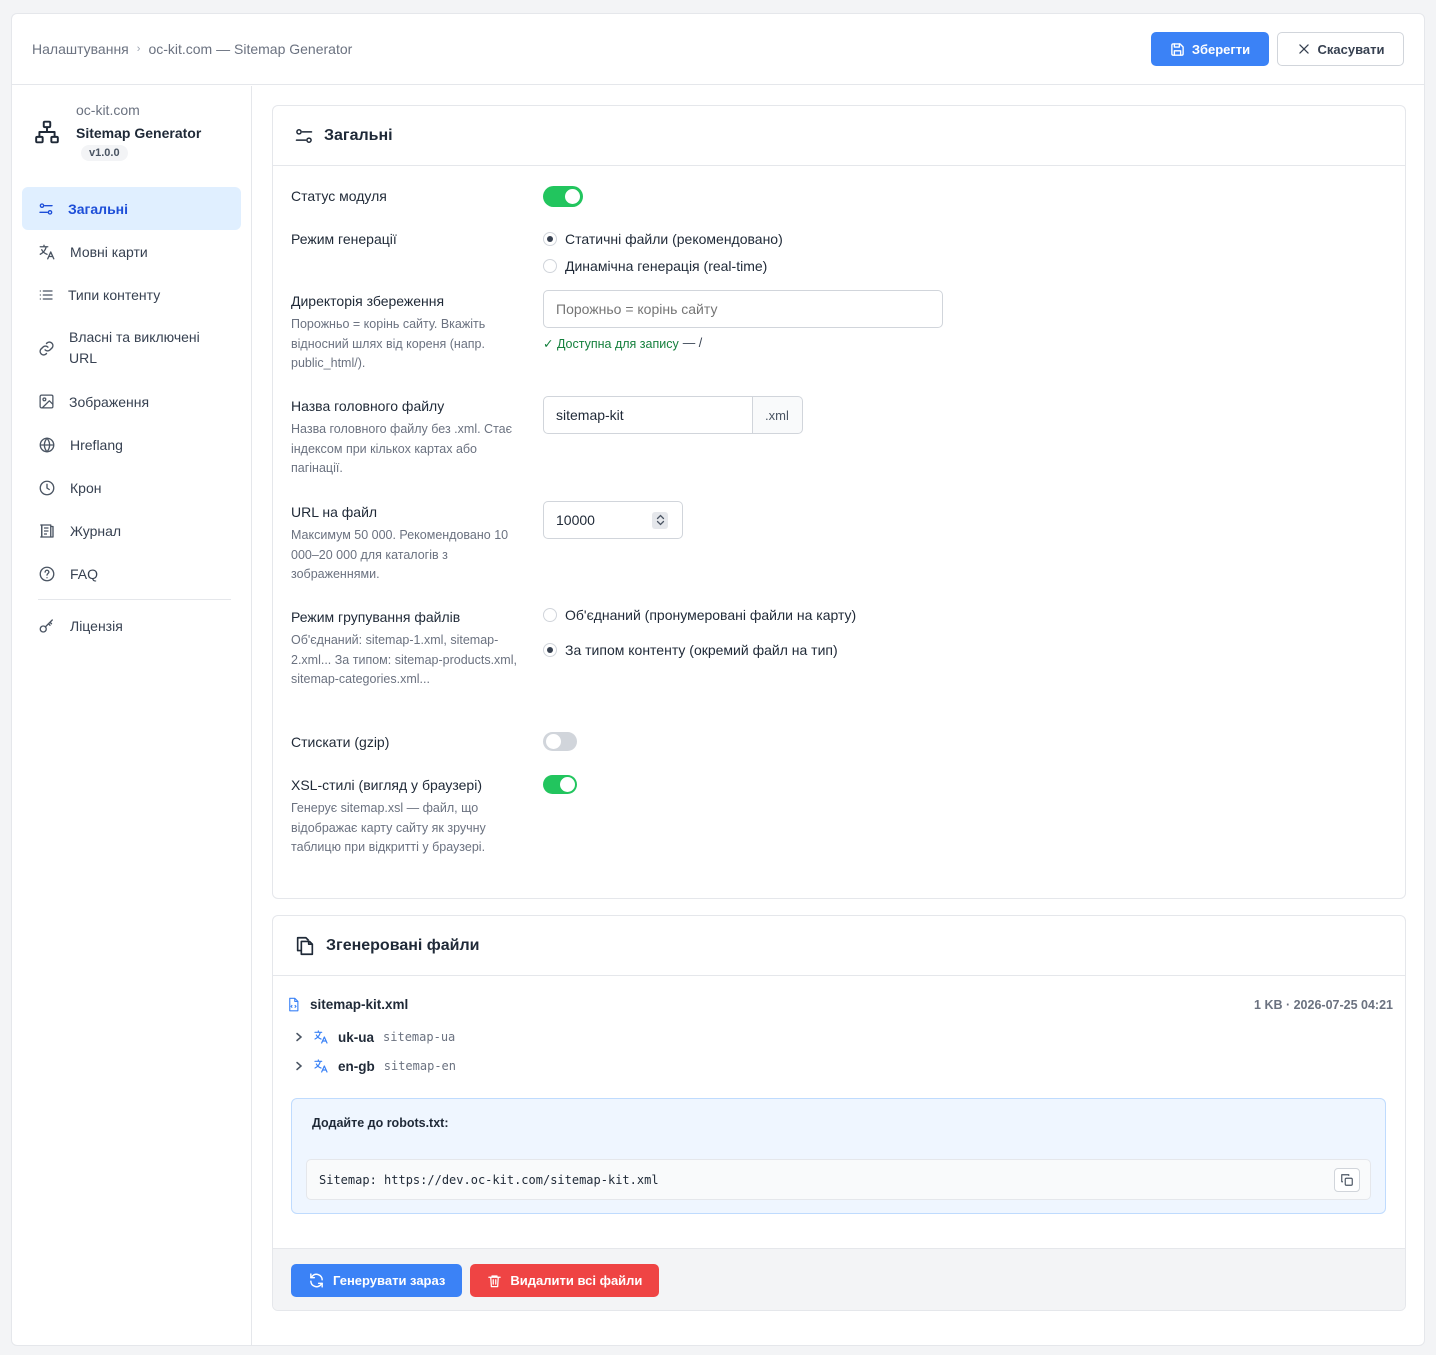 This screenshot has height=1355, width=1436. I want to click on sidebar-item-label: Hreflang, so click(96, 444).